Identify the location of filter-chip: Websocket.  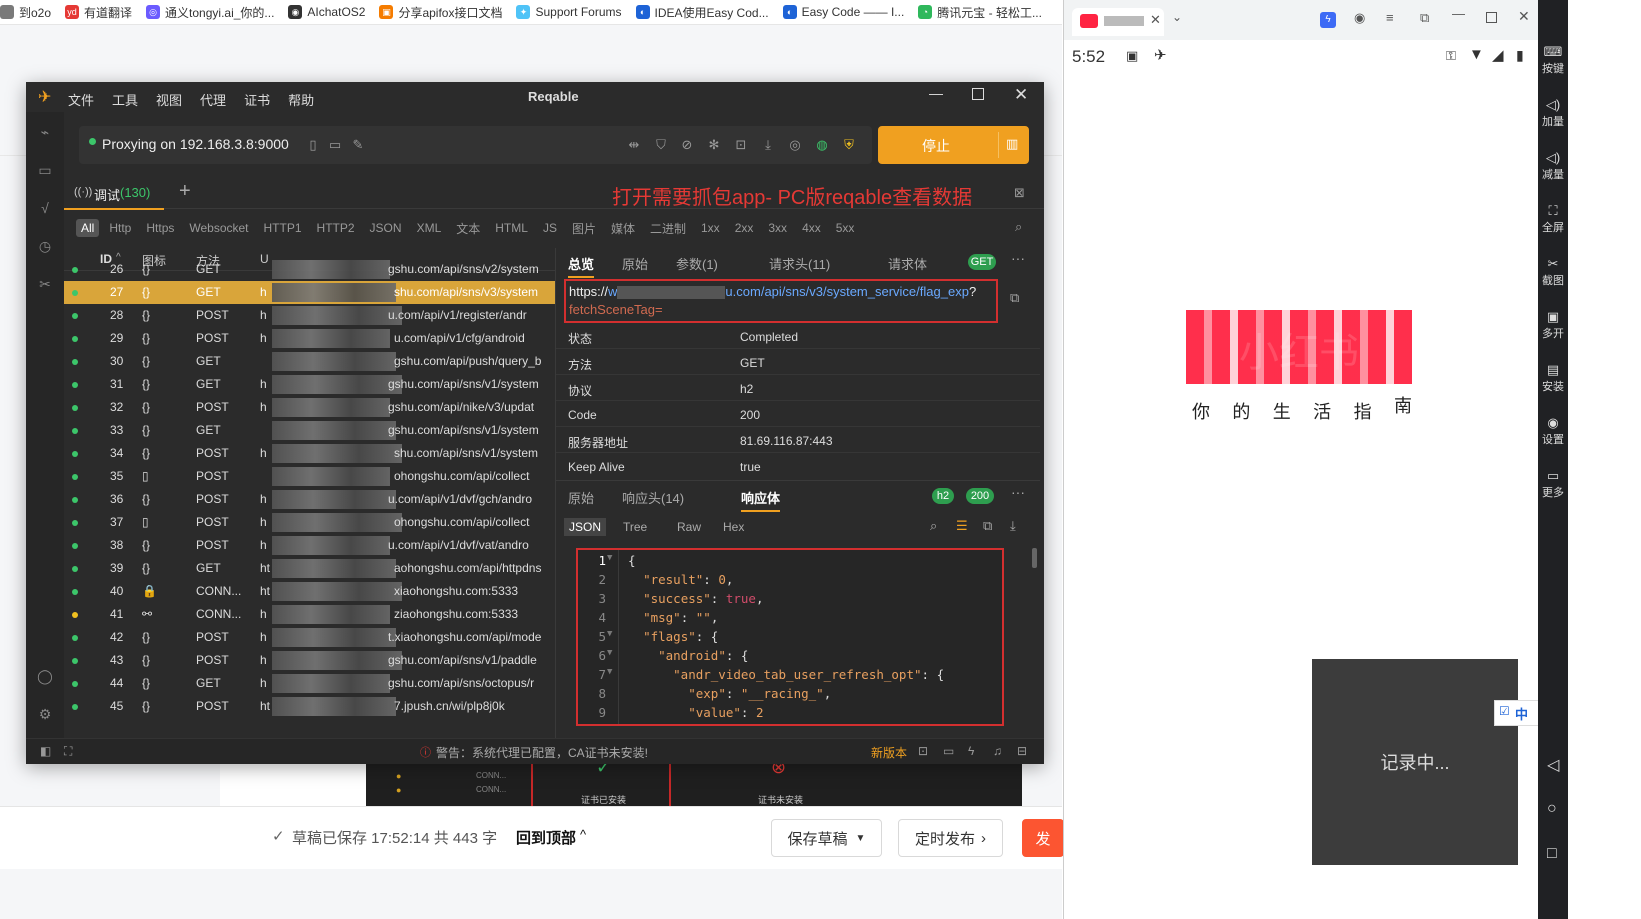
(218, 228).